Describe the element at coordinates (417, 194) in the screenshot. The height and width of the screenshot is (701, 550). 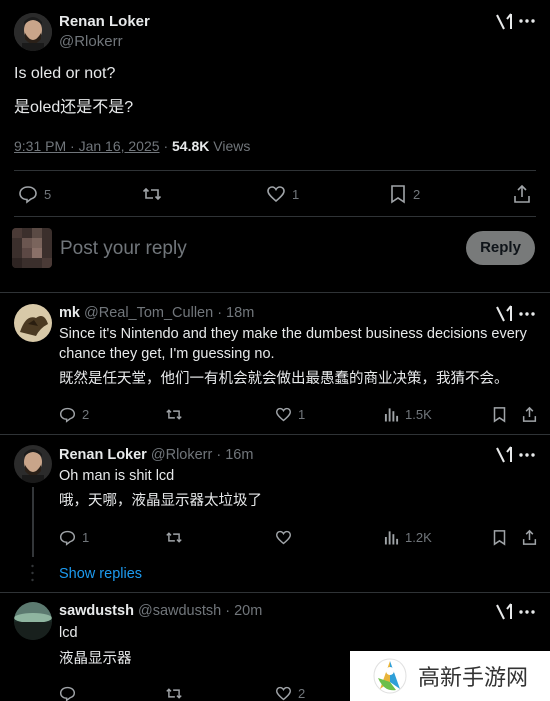
I see `bookmark-count: 2` at that location.